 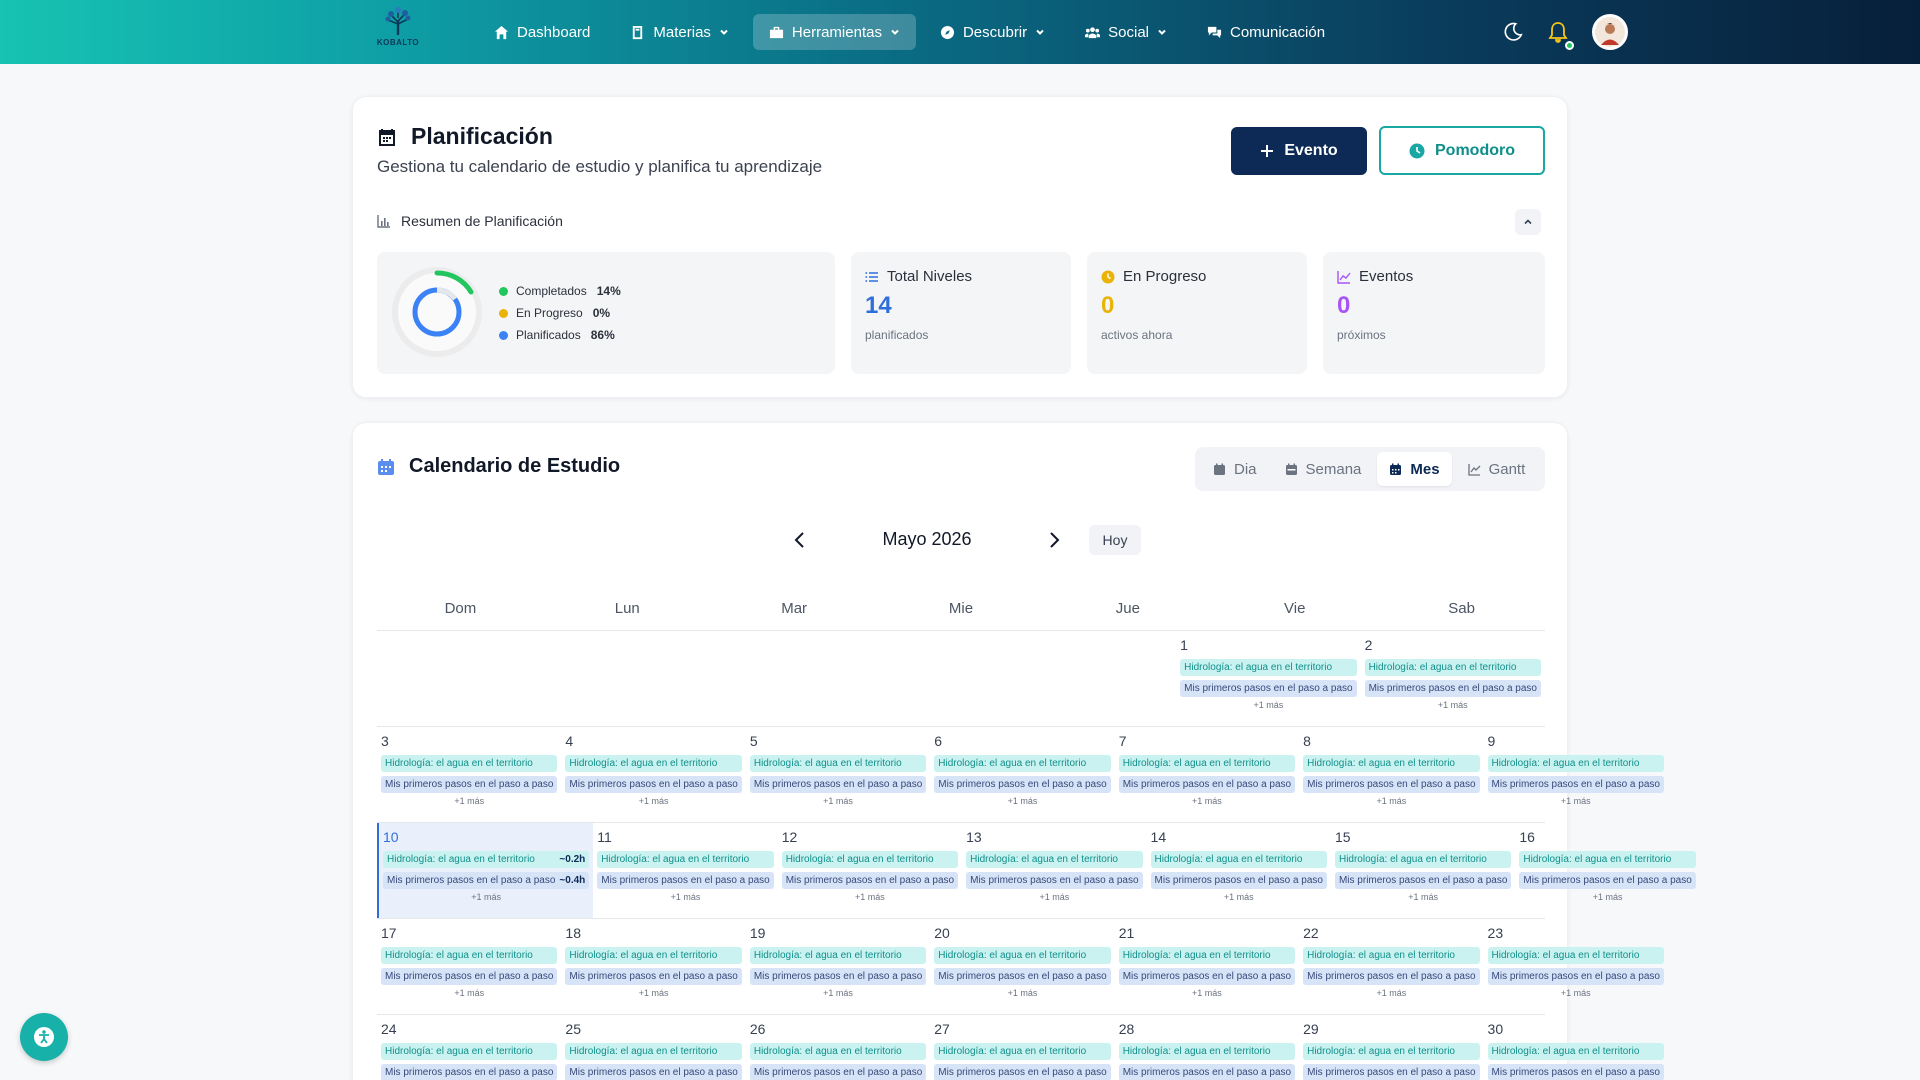 I want to click on accessibility-button, so click(x=44, y=1037).